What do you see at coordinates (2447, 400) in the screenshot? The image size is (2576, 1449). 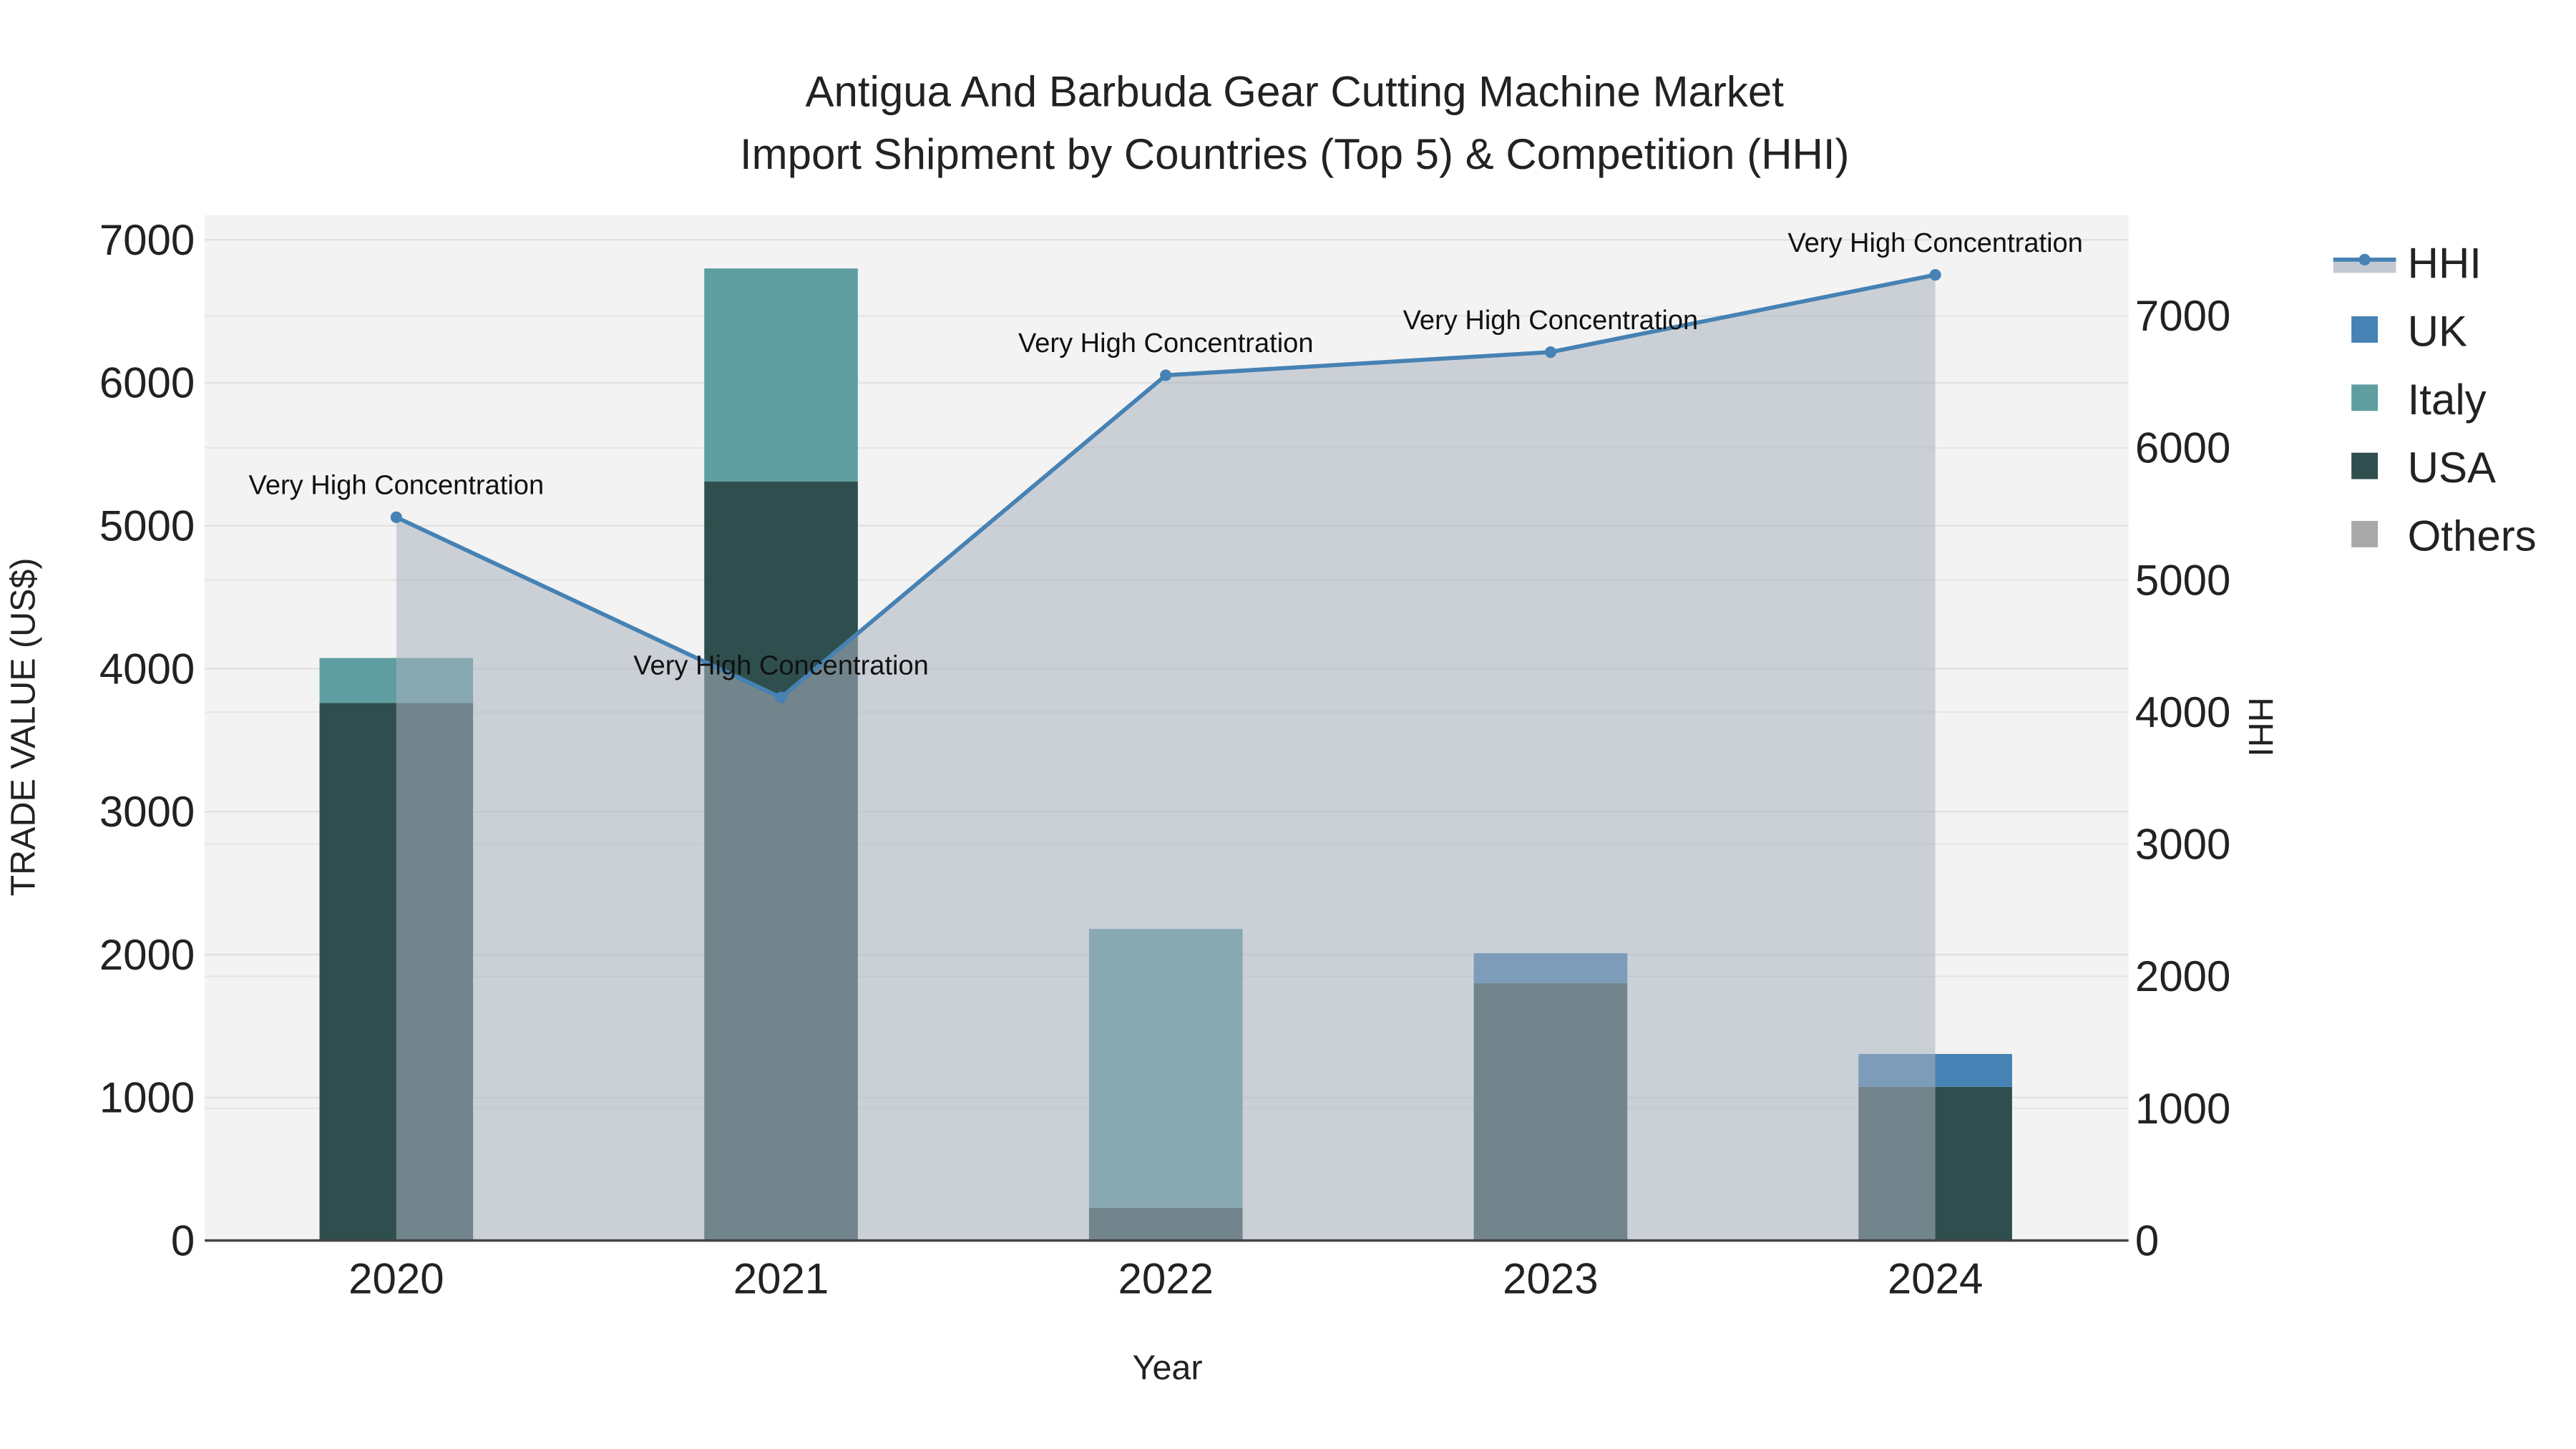 I see `legend-label: Italy` at bounding box center [2447, 400].